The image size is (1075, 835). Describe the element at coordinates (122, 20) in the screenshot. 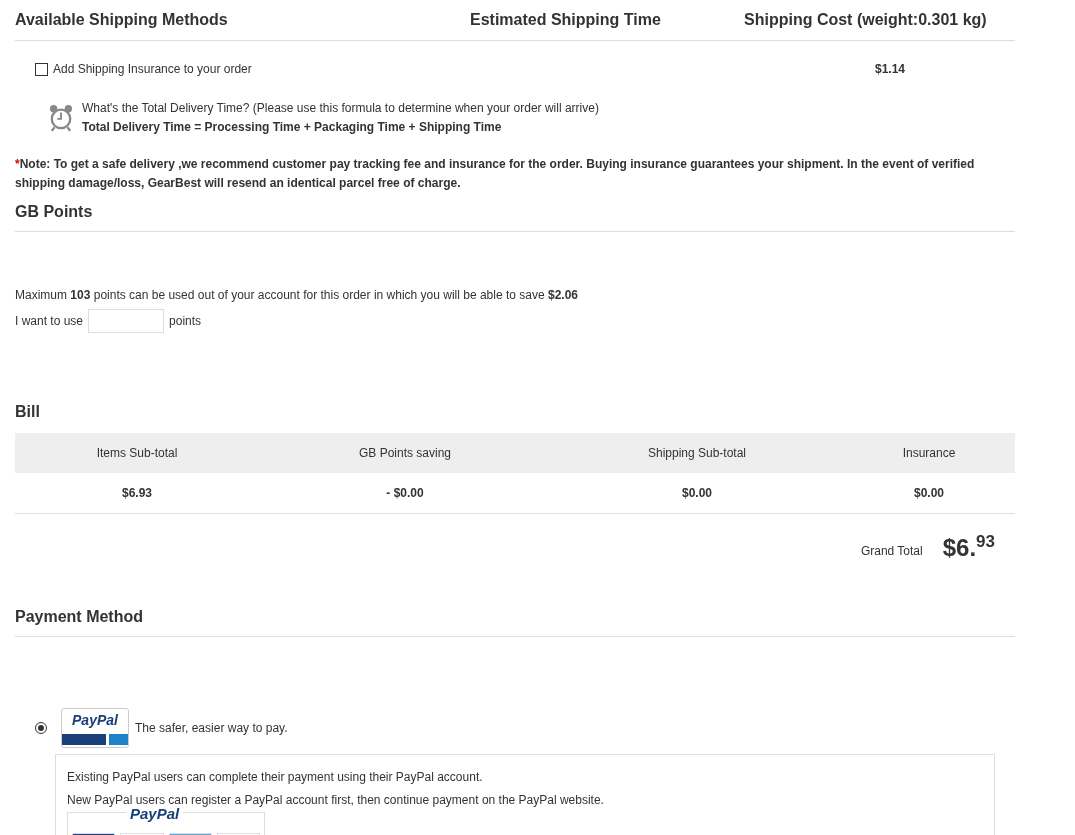

I see `column-heading: Available Shipping Methods` at that location.